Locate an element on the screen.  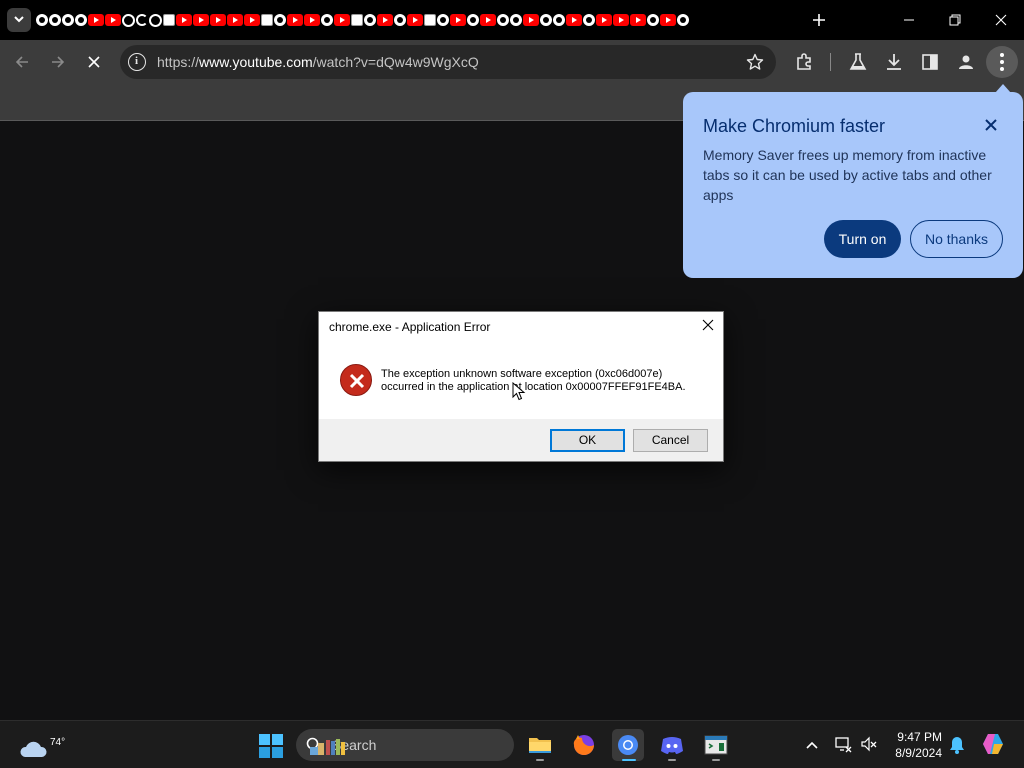
dialog-close-button is located at coordinates (708, 325).